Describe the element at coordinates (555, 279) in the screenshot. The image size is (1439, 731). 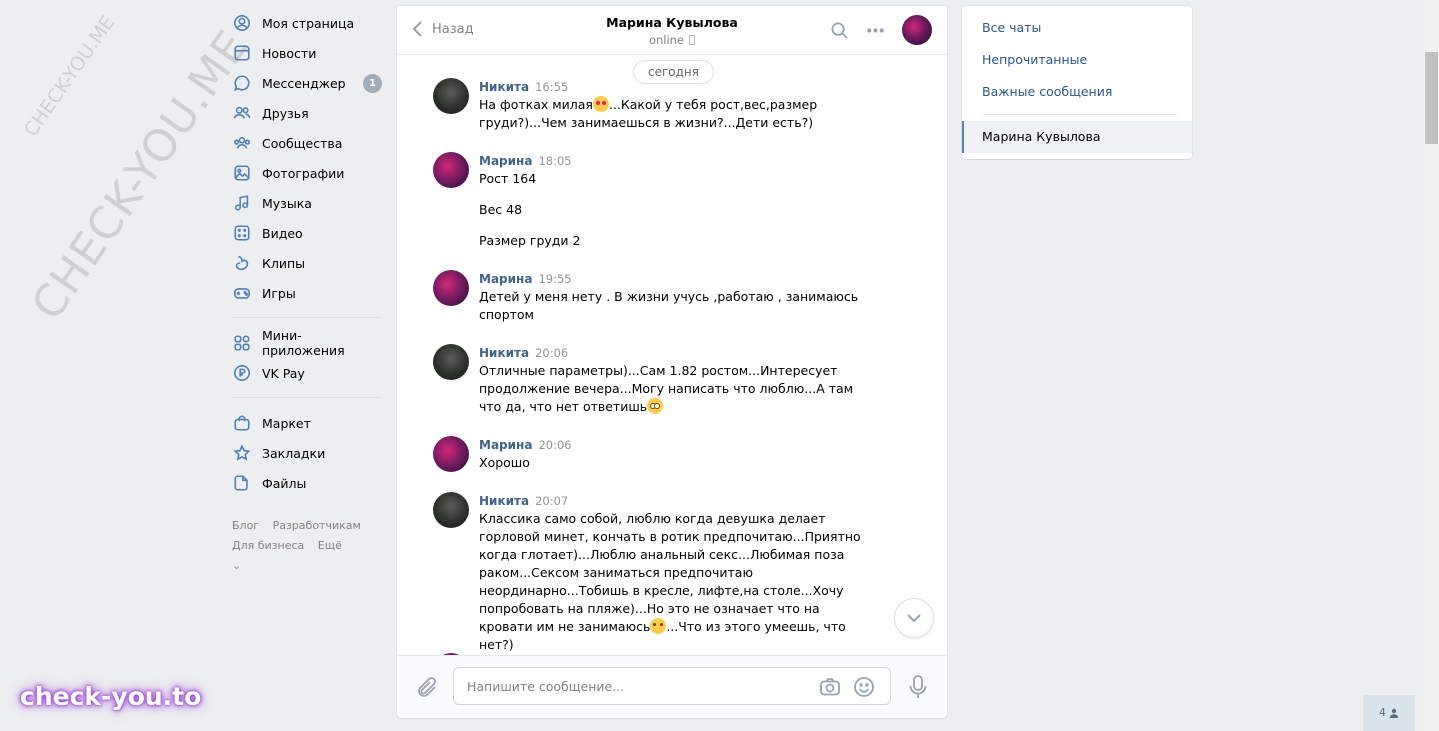
I see `message-time: 19:55` at that location.